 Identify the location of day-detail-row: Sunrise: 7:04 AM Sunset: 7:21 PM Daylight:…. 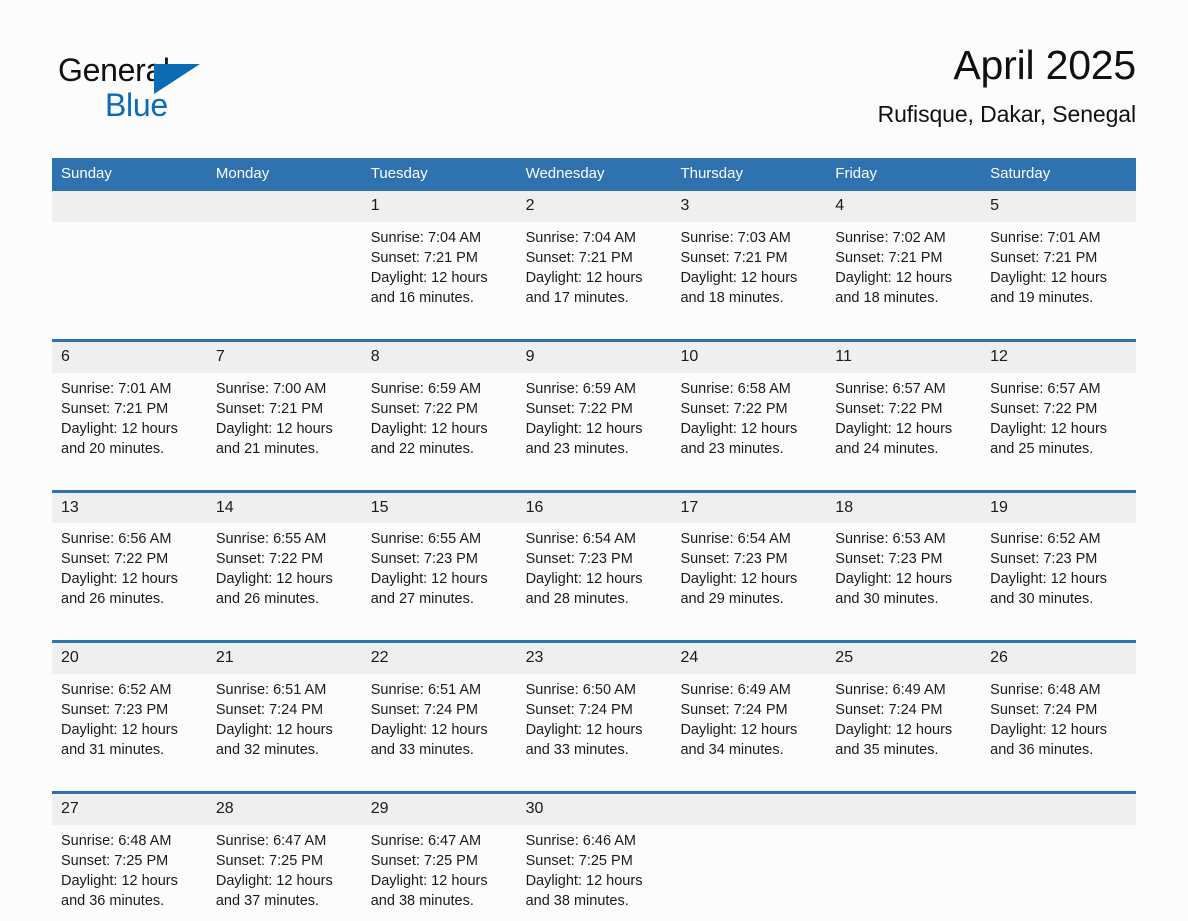
(594, 269).